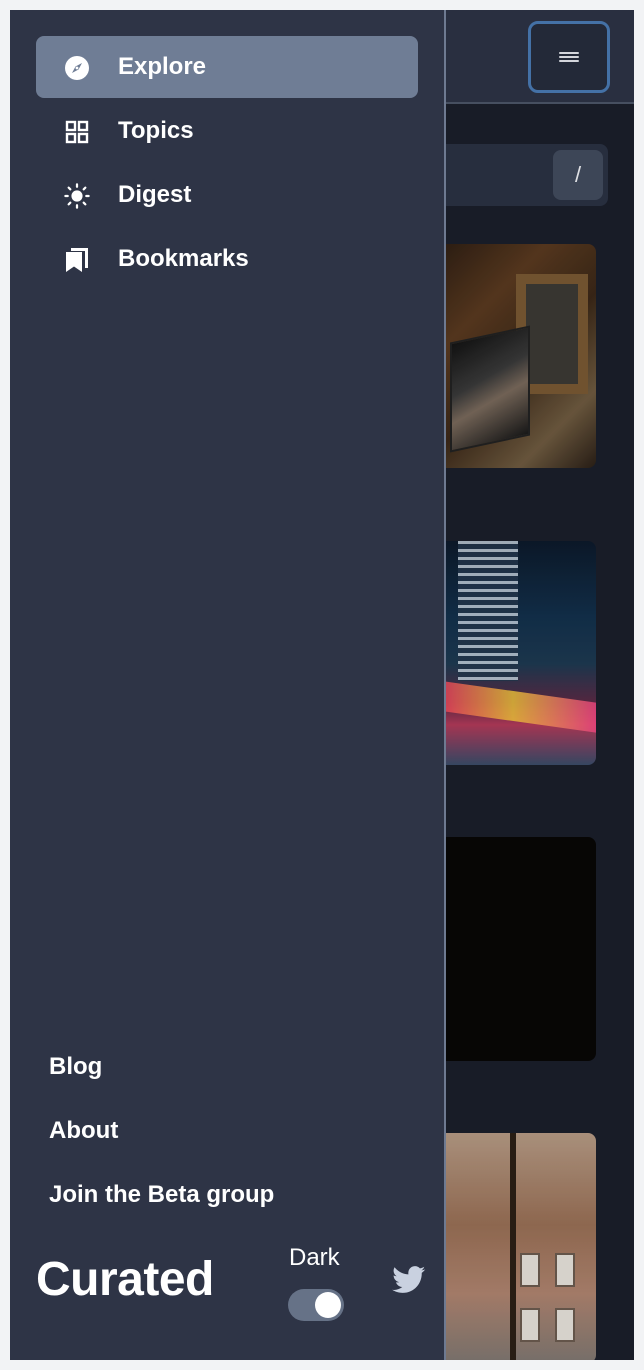 This screenshot has width=644, height=1370. I want to click on about-link: About, so click(161, 1146).